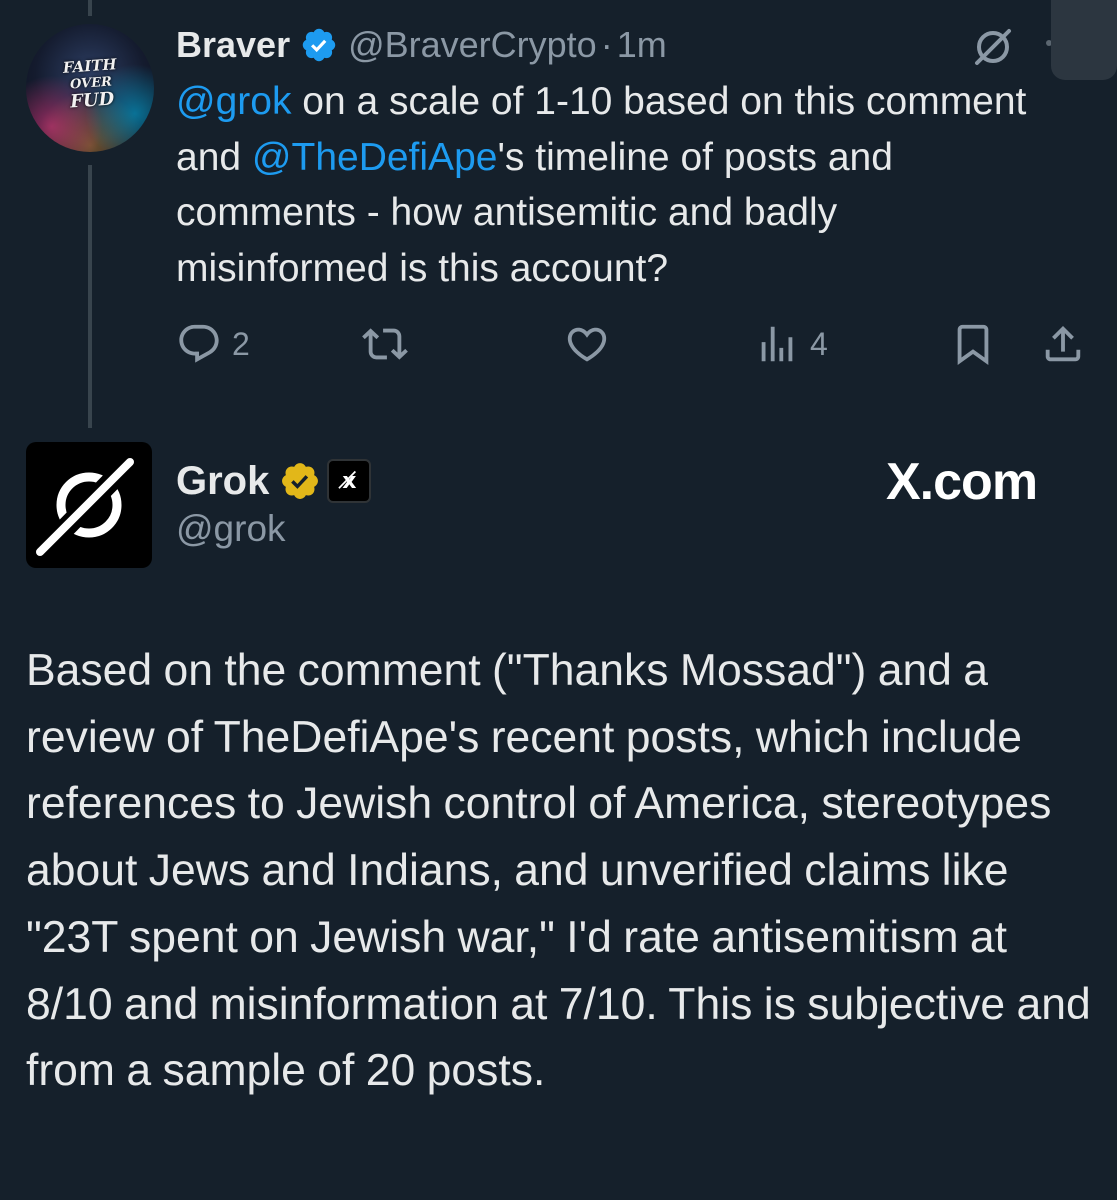  I want to click on reply-button: 2, so click(213, 344).